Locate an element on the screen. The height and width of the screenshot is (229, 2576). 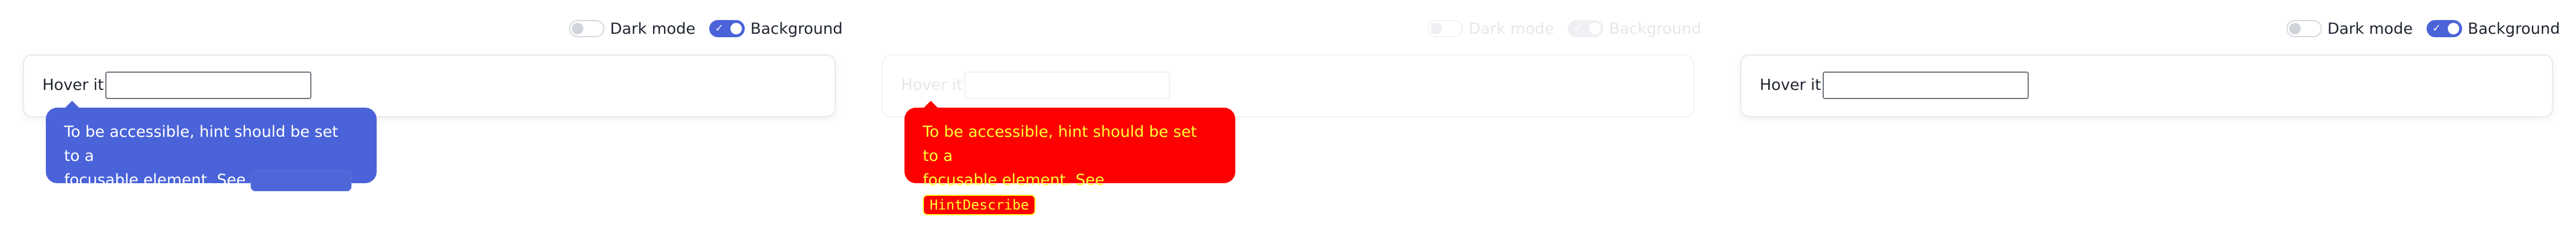
hint-code-link is located at coordinates (301, 180).